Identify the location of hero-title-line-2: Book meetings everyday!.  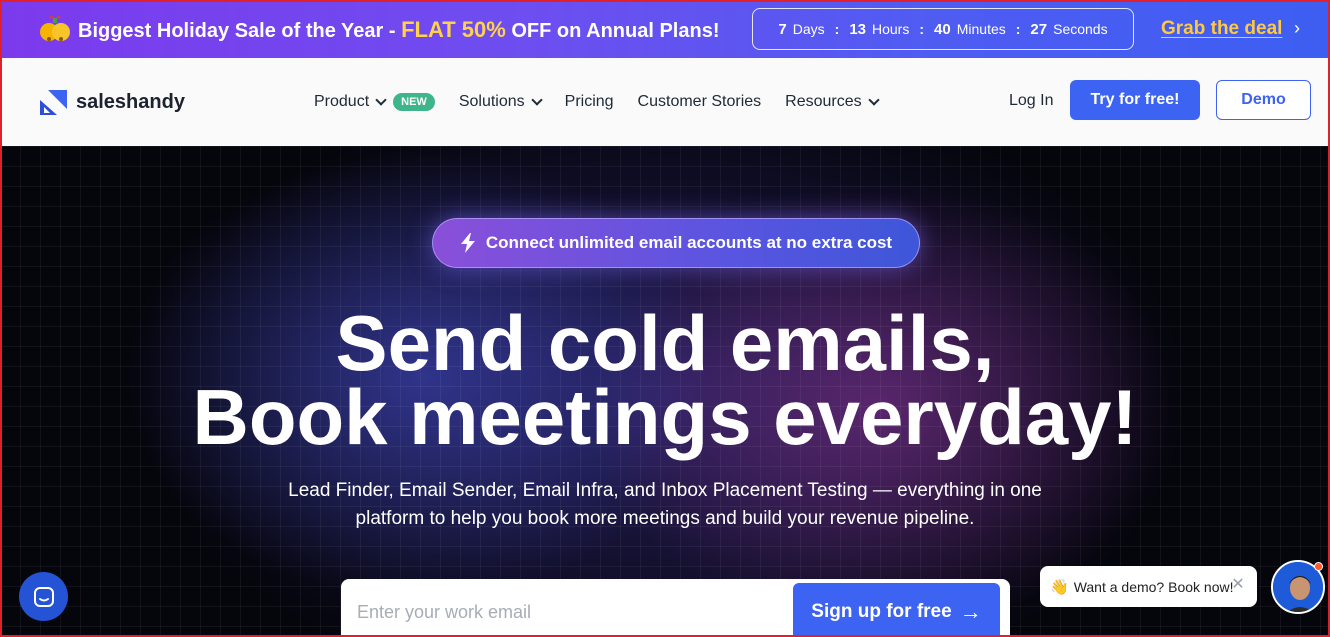
(665, 417).